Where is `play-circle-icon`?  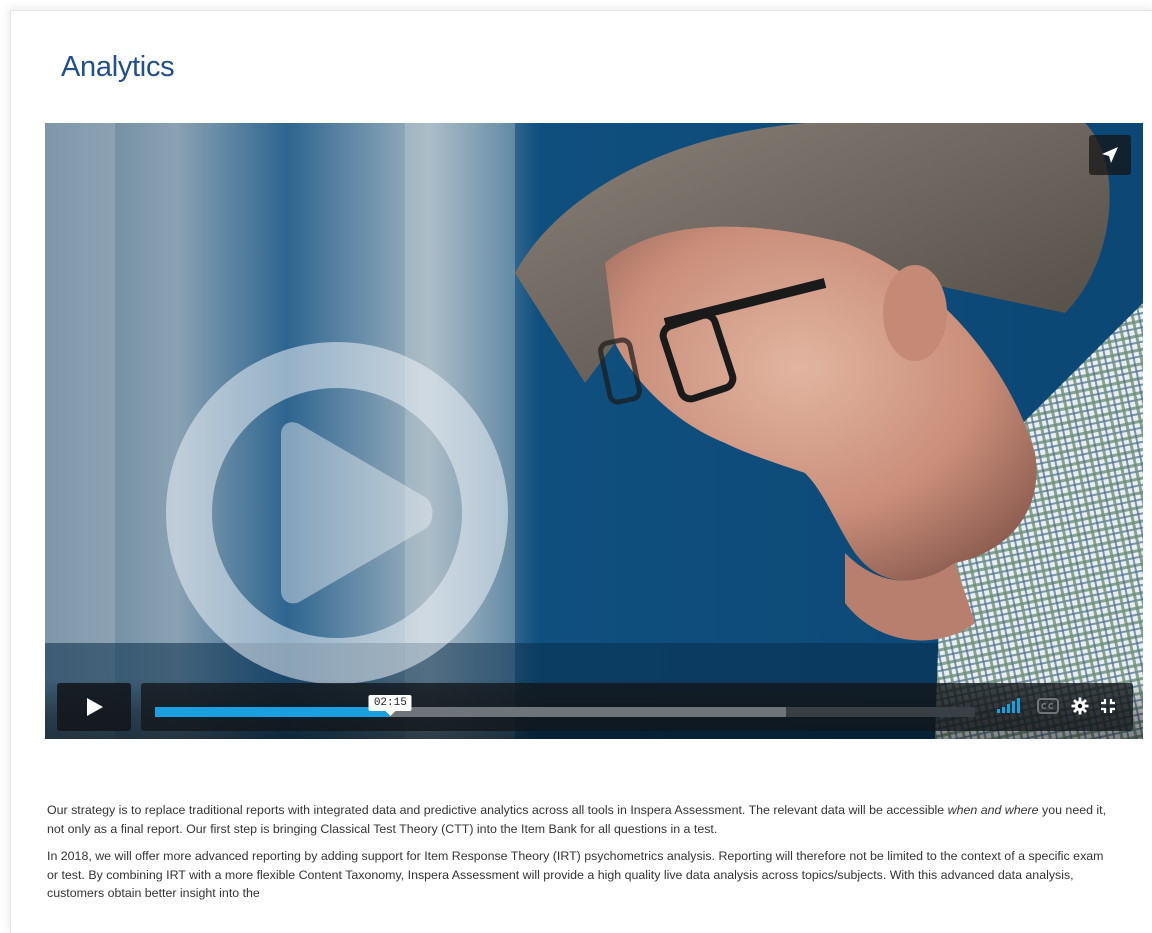 play-circle-icon is located at coordinates (337, 513).